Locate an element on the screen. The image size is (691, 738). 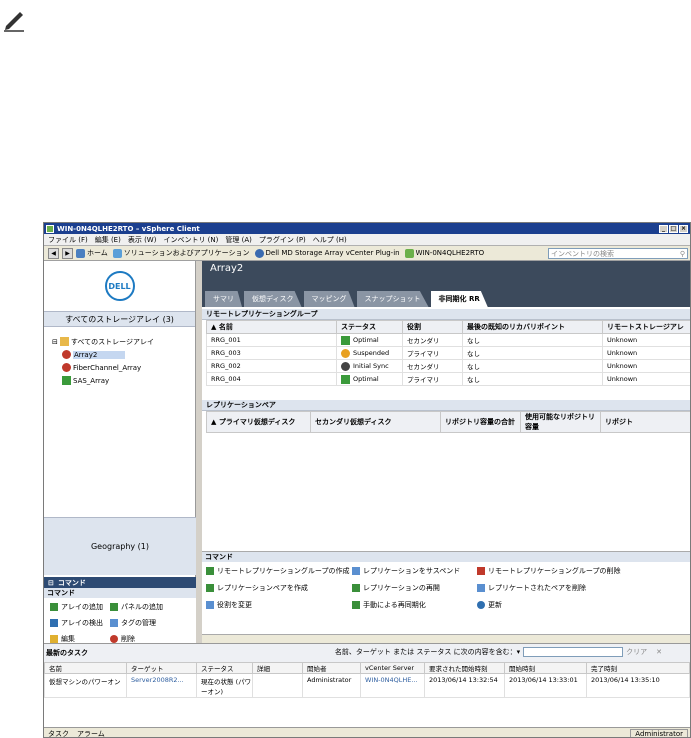
col-role: 役割 is located at coordinates (432, 327).